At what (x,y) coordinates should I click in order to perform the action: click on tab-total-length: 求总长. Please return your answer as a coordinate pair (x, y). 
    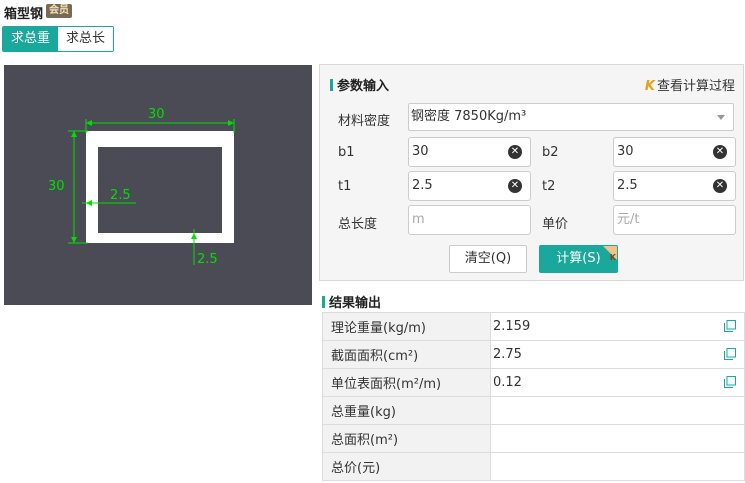
    Looking at the image, I should click on (86, 39).